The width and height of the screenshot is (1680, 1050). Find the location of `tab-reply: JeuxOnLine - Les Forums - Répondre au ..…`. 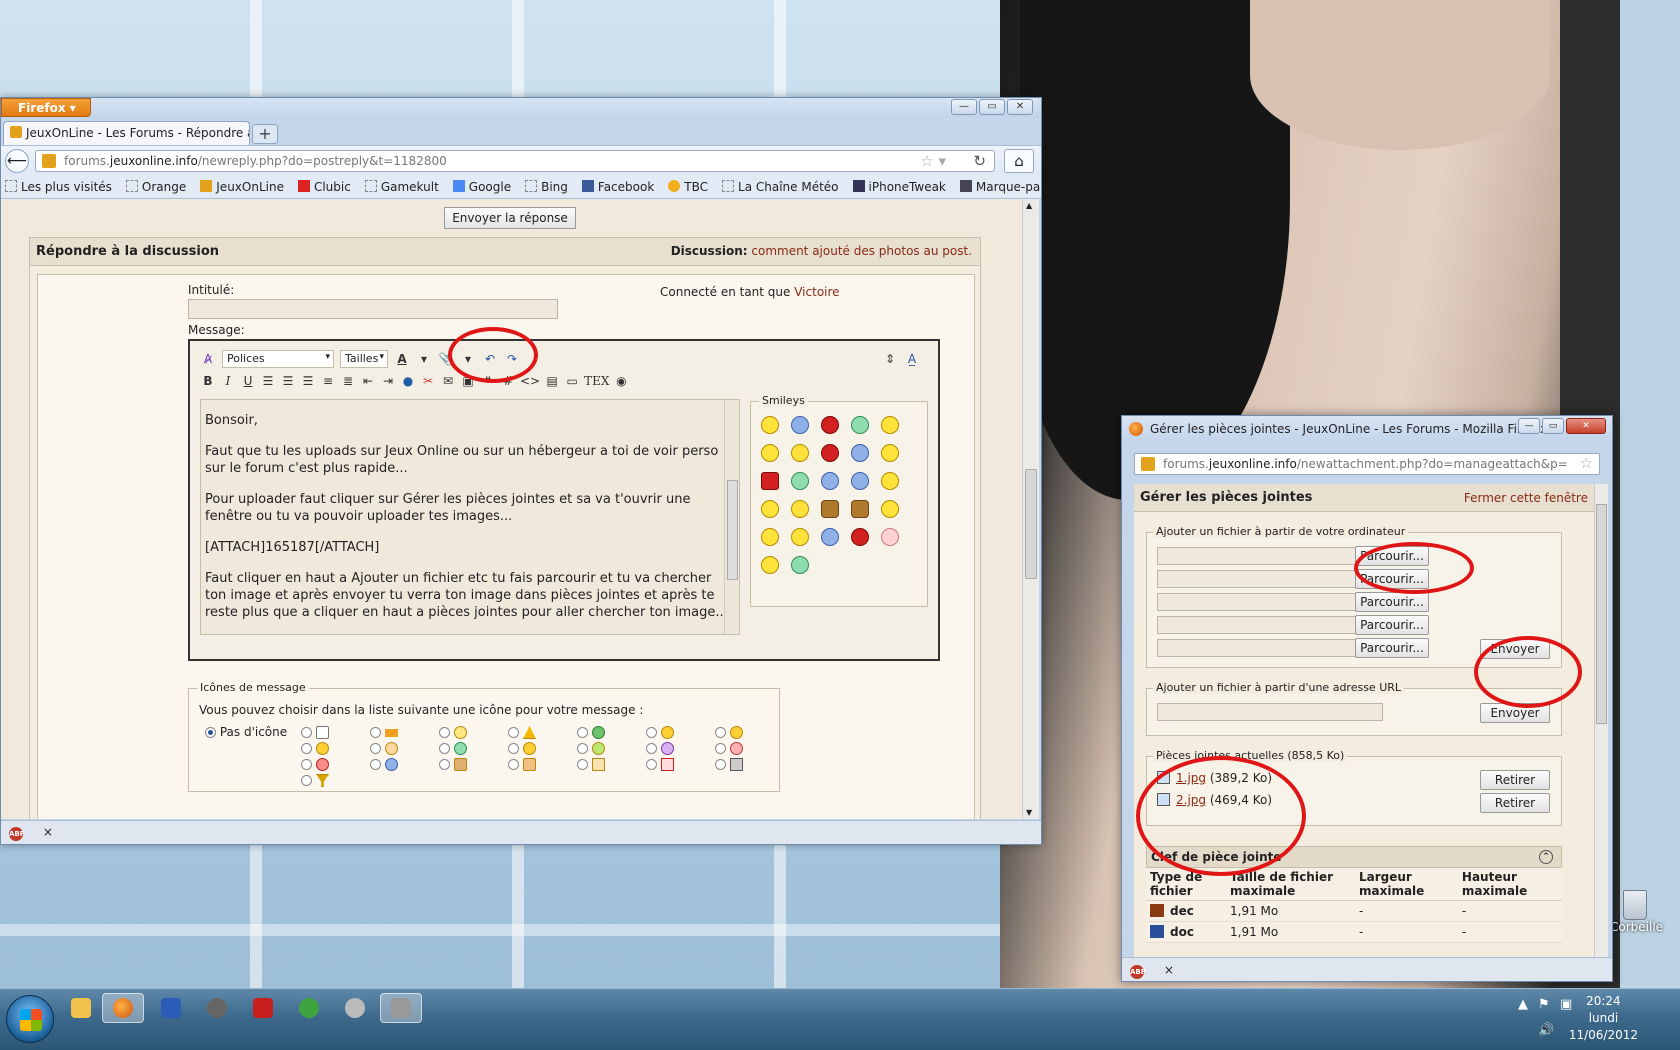

tab-reply: JeuxOnLine - Les Forums - Répondre au ..… is located at coordinates (126, 133).